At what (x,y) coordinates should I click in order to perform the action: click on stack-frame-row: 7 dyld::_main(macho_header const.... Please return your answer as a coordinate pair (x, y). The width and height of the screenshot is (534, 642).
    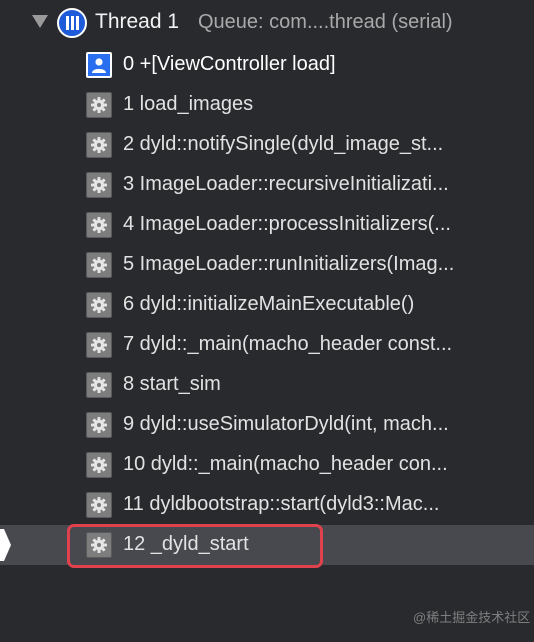
    Looking at the image, I should click on (267, 345).